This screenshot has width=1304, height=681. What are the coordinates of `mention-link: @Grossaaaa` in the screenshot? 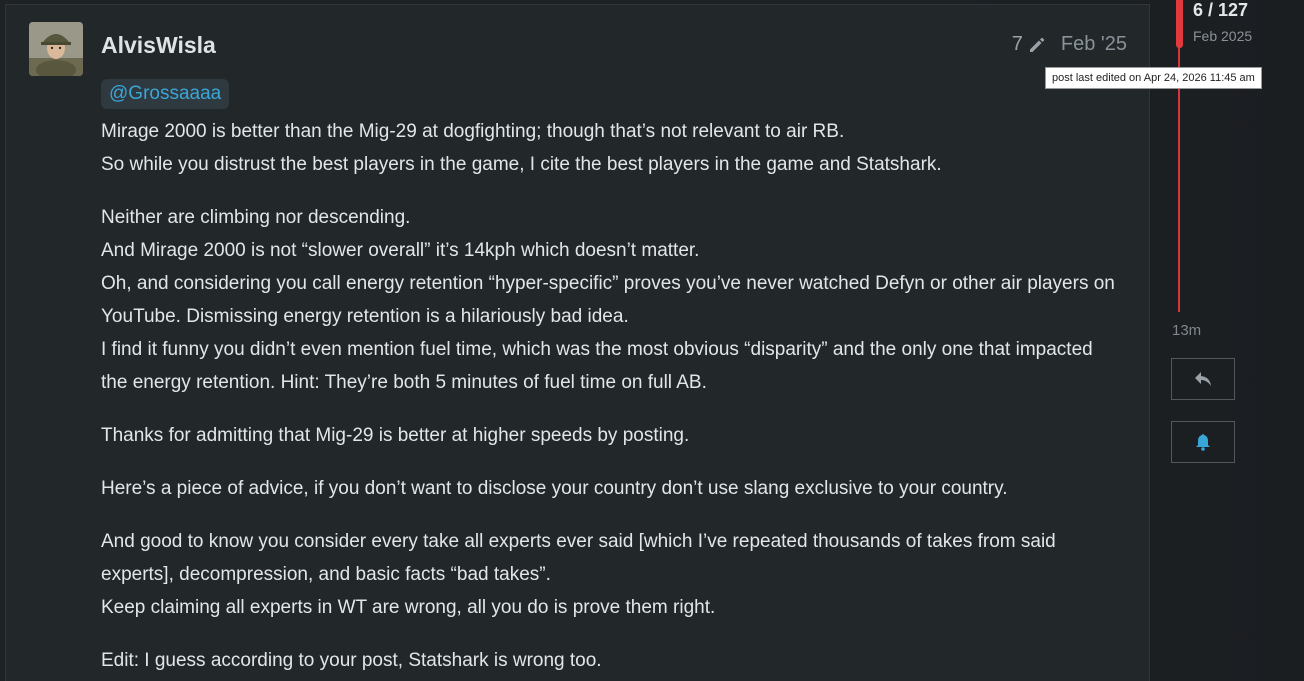 It's located at (165, 94).